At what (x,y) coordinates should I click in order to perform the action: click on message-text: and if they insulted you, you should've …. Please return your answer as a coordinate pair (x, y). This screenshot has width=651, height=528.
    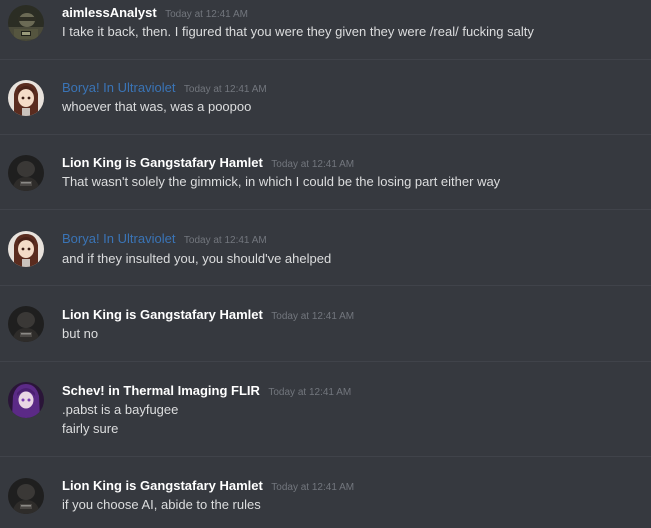
    Looking at the image, I should click on (197, 258).